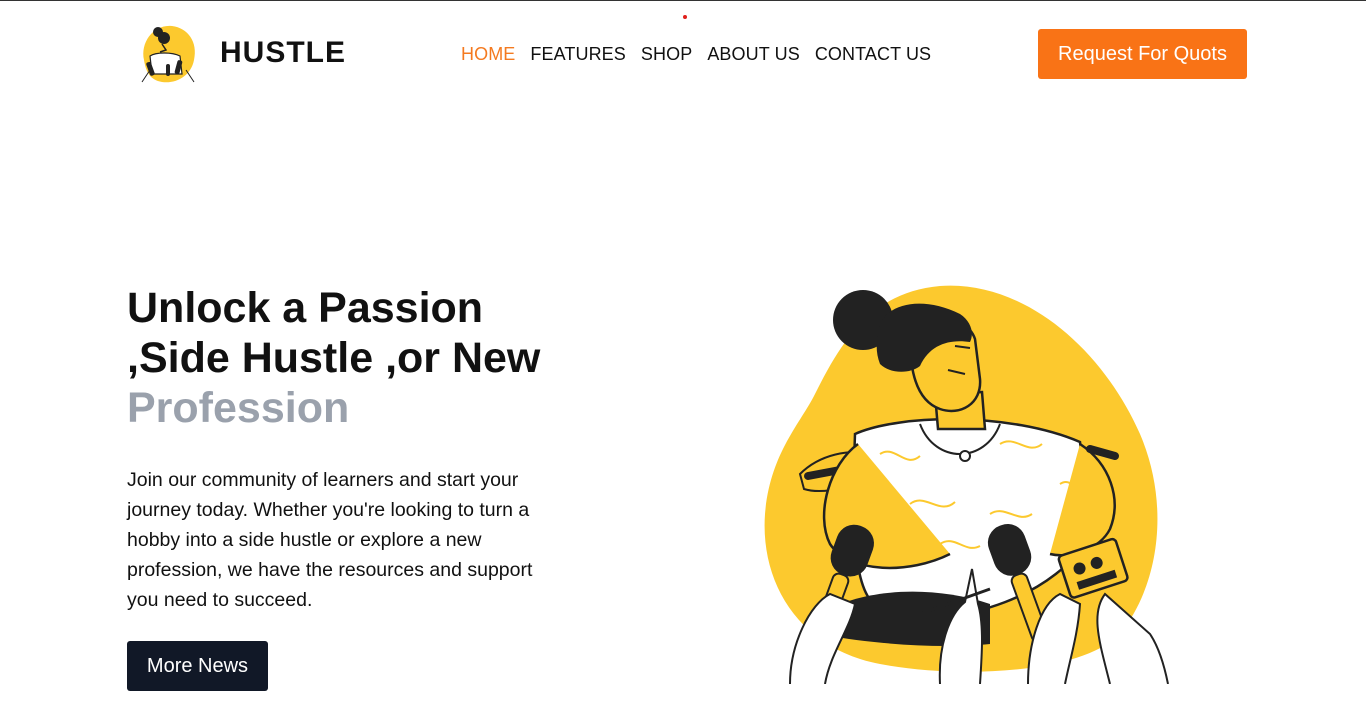 Image resolution: width=1366 pixels, height=712 pixels. I want to click on main-nav: HOME FEATURES SHOP ABOUT US CONTACT US, so click(703, 54).